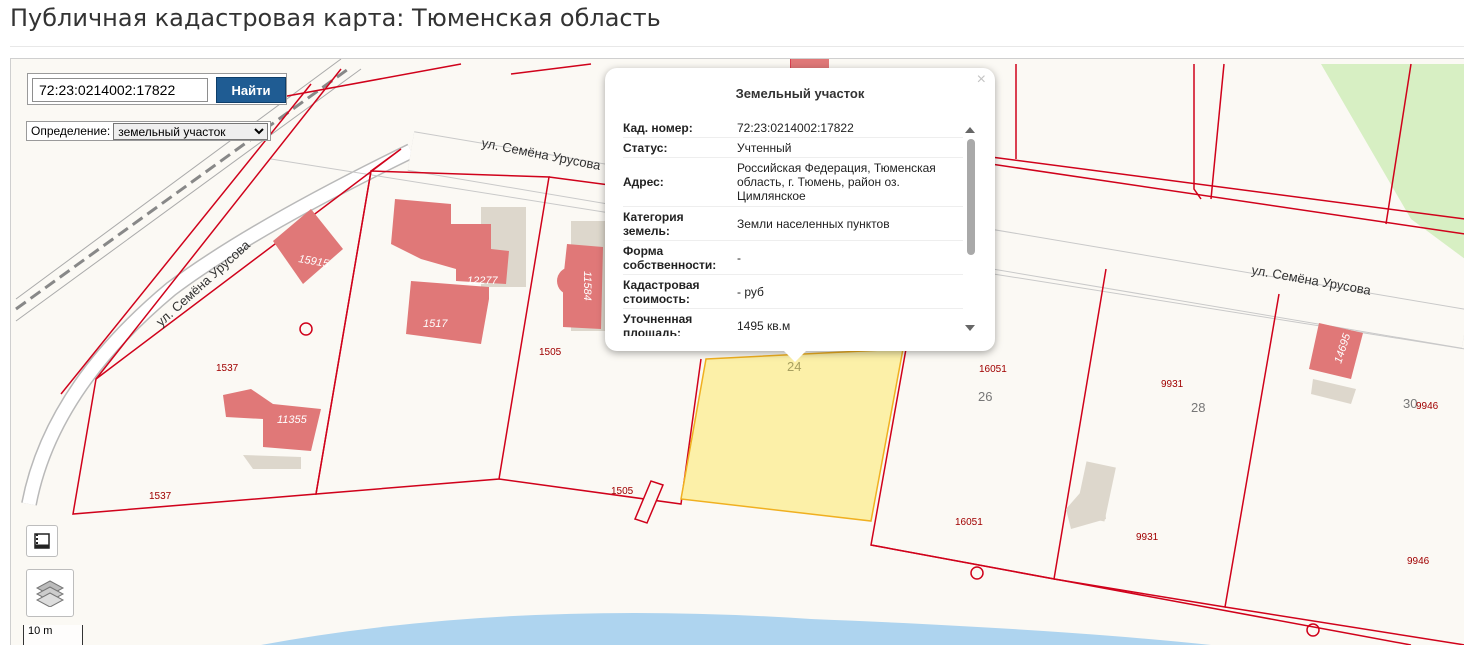 The image size is (1464, 645). What do you see at coordinates (793, 292) in the screenshot?
I see `detail-row: Кадастровая стоимость: - руб` at bounding box center [793, 292].